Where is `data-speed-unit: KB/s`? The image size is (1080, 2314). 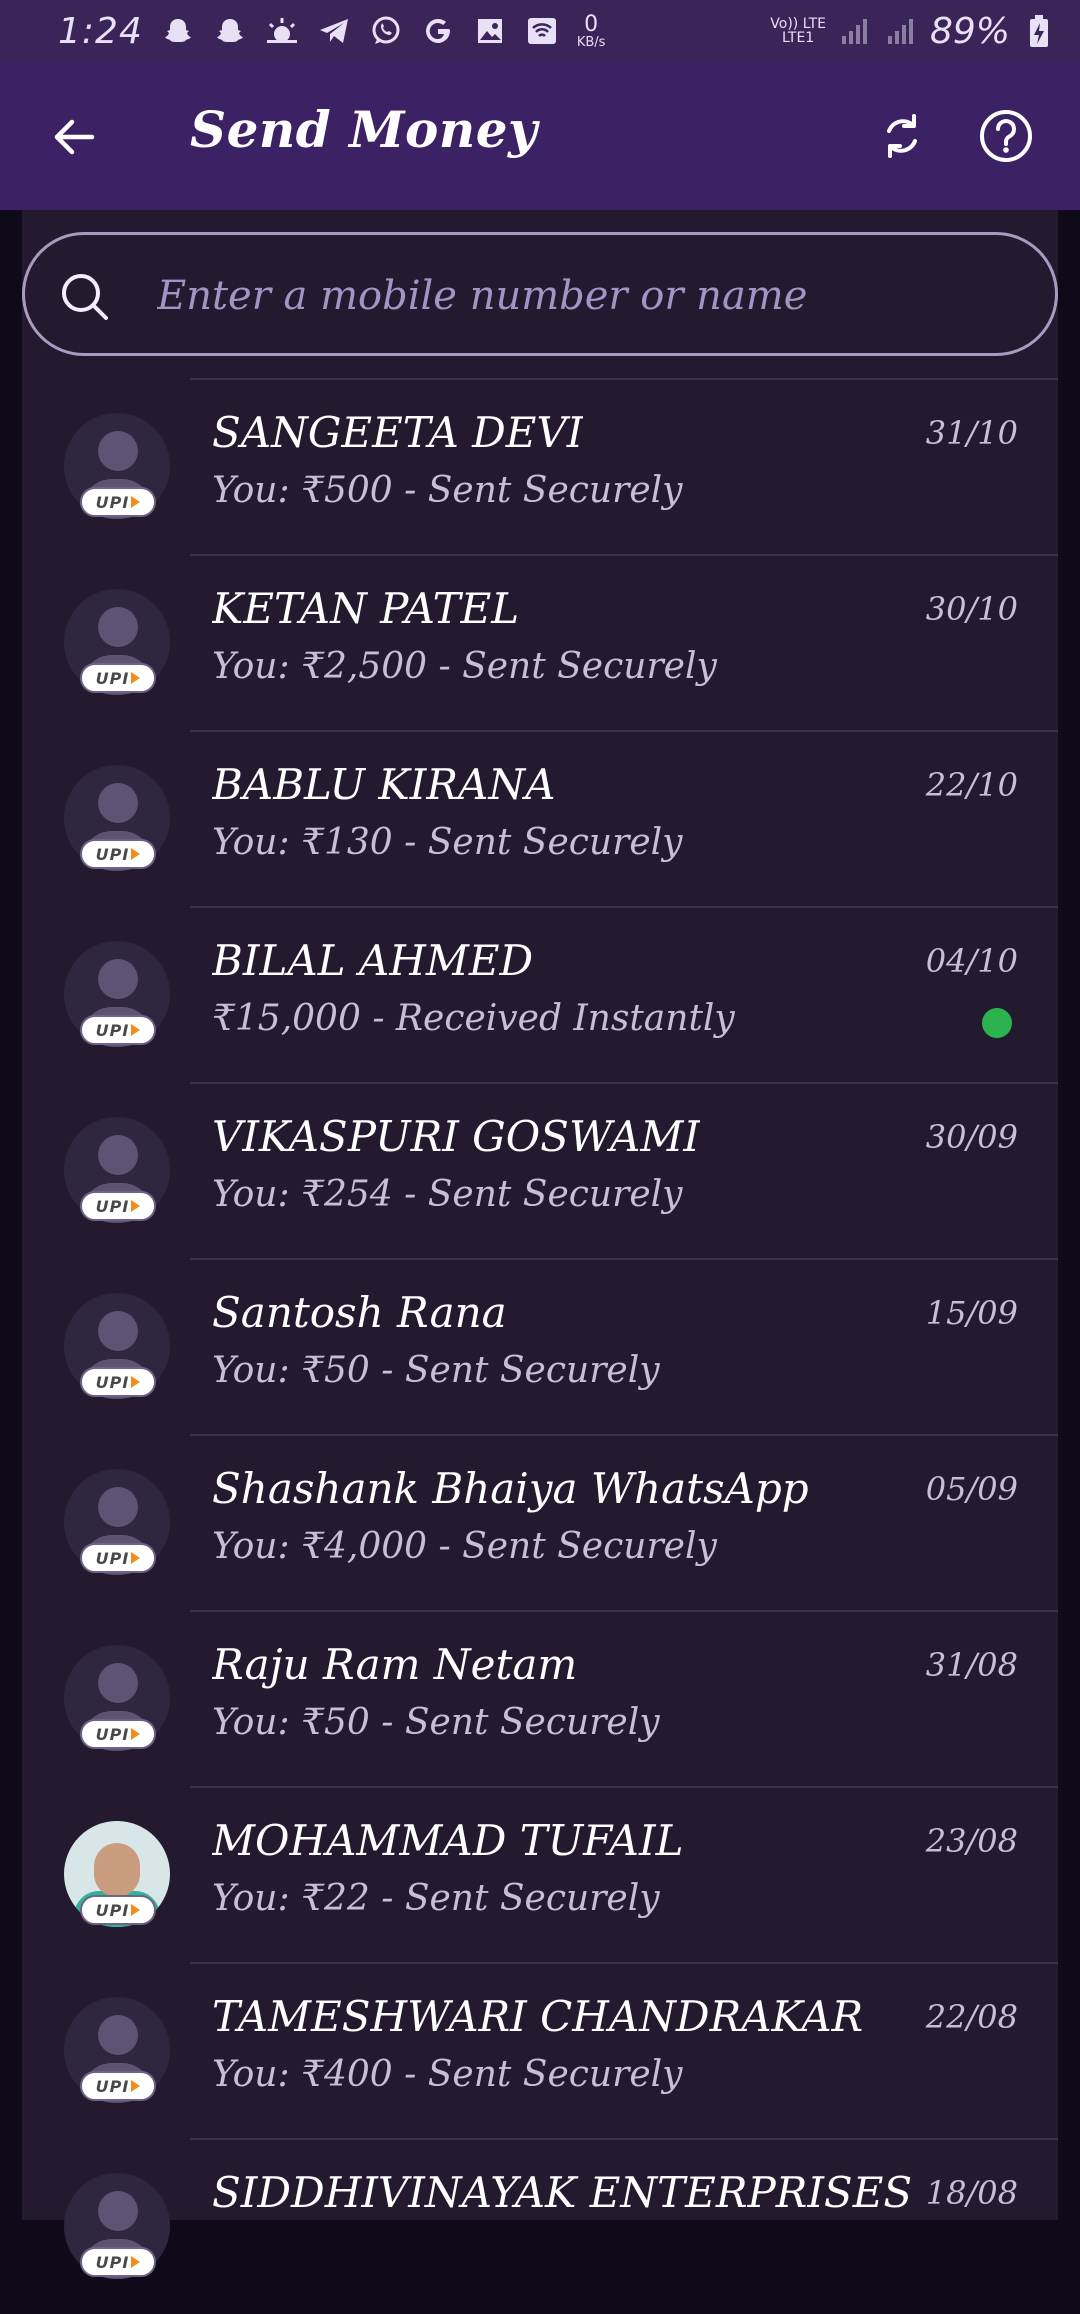 data-speed-unit: KB/s is located at coordinates (591, 42).